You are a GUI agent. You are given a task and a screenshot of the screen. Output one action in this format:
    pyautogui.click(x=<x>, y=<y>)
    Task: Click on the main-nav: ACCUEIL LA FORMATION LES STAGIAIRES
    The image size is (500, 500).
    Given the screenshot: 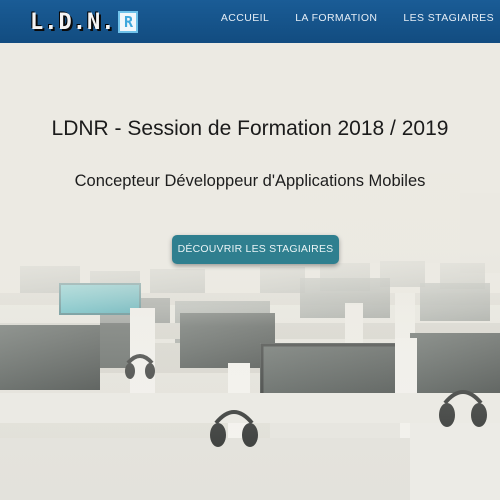 What is the action you would take?
    pyautogui.click(x=344, y=18)
    